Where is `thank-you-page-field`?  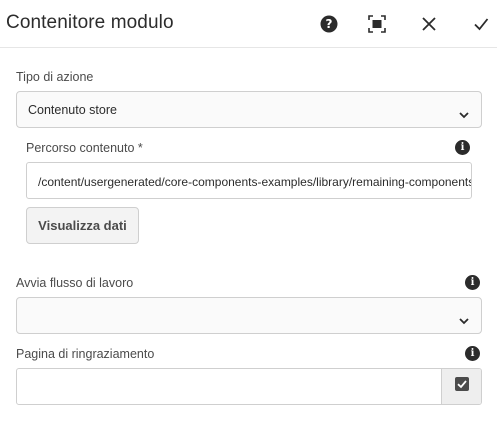 thank-you-page-field is located at coordinates (249, 386).